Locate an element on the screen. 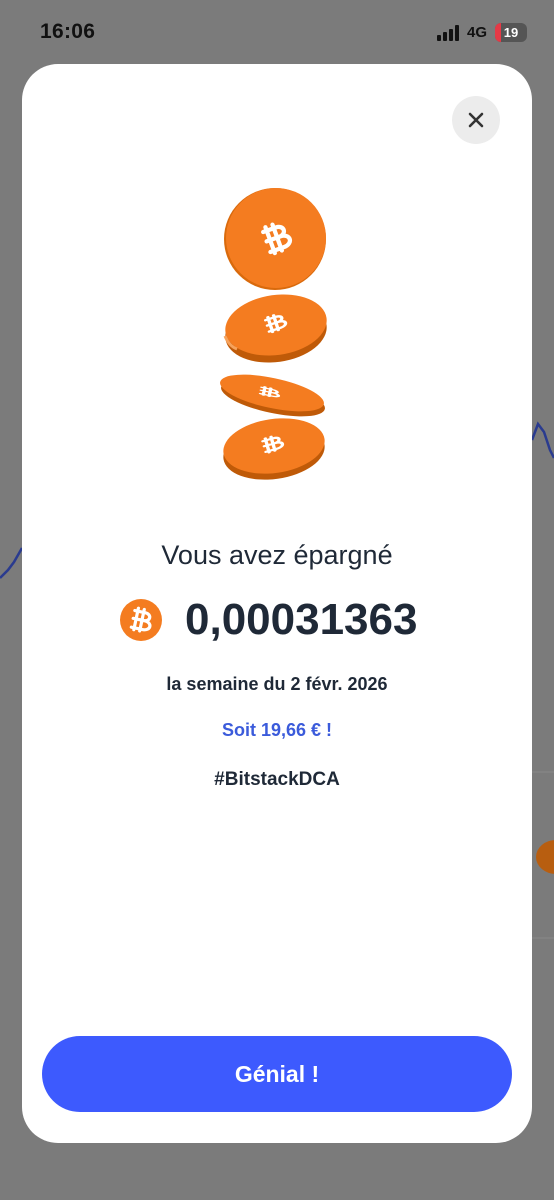  status-bar: 16:06 4G 19 is located at coordinates (277, 32).